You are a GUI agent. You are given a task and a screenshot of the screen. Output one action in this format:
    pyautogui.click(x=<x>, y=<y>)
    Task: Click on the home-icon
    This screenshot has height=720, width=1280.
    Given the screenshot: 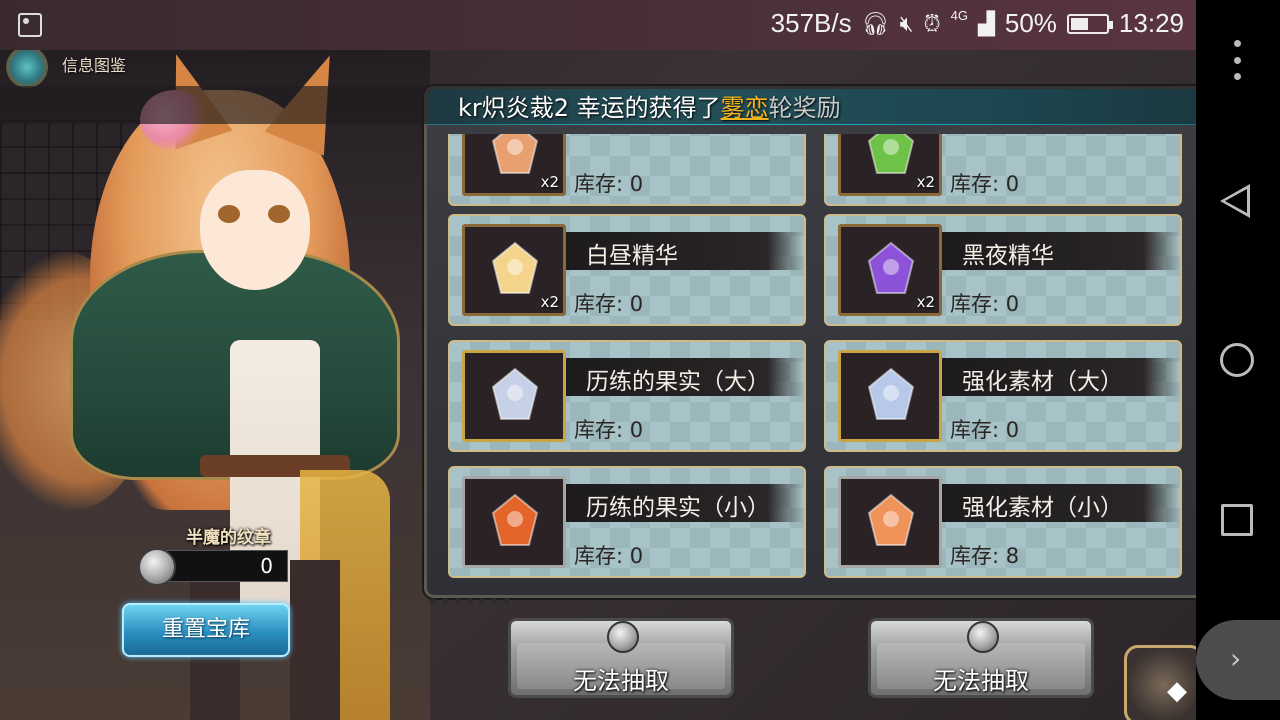 What is the action you would take?
    pyautogui.click(x=1237, y=360)
    